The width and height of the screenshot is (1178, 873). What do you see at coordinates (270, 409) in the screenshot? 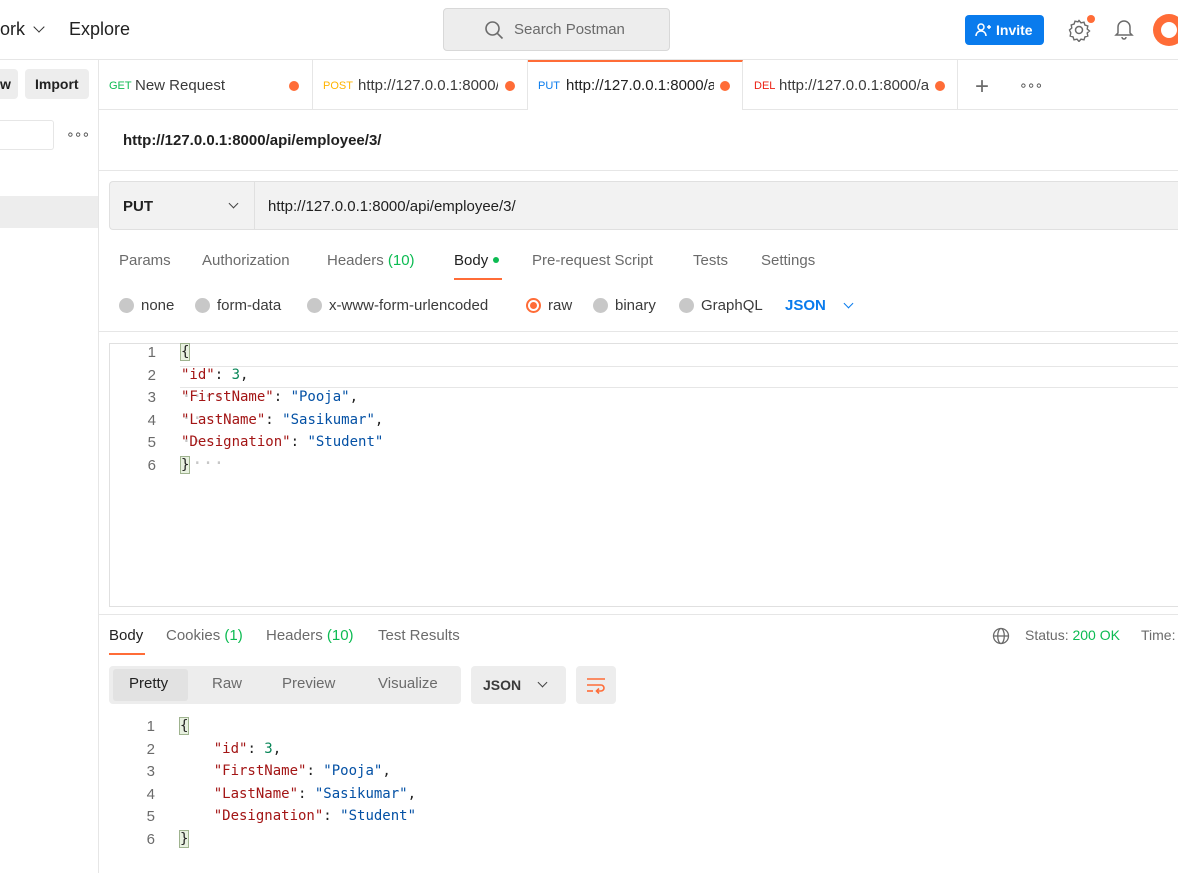
I see `code-text: ···· "FirstName": "Pooja",` at bounding box center [270, 409].